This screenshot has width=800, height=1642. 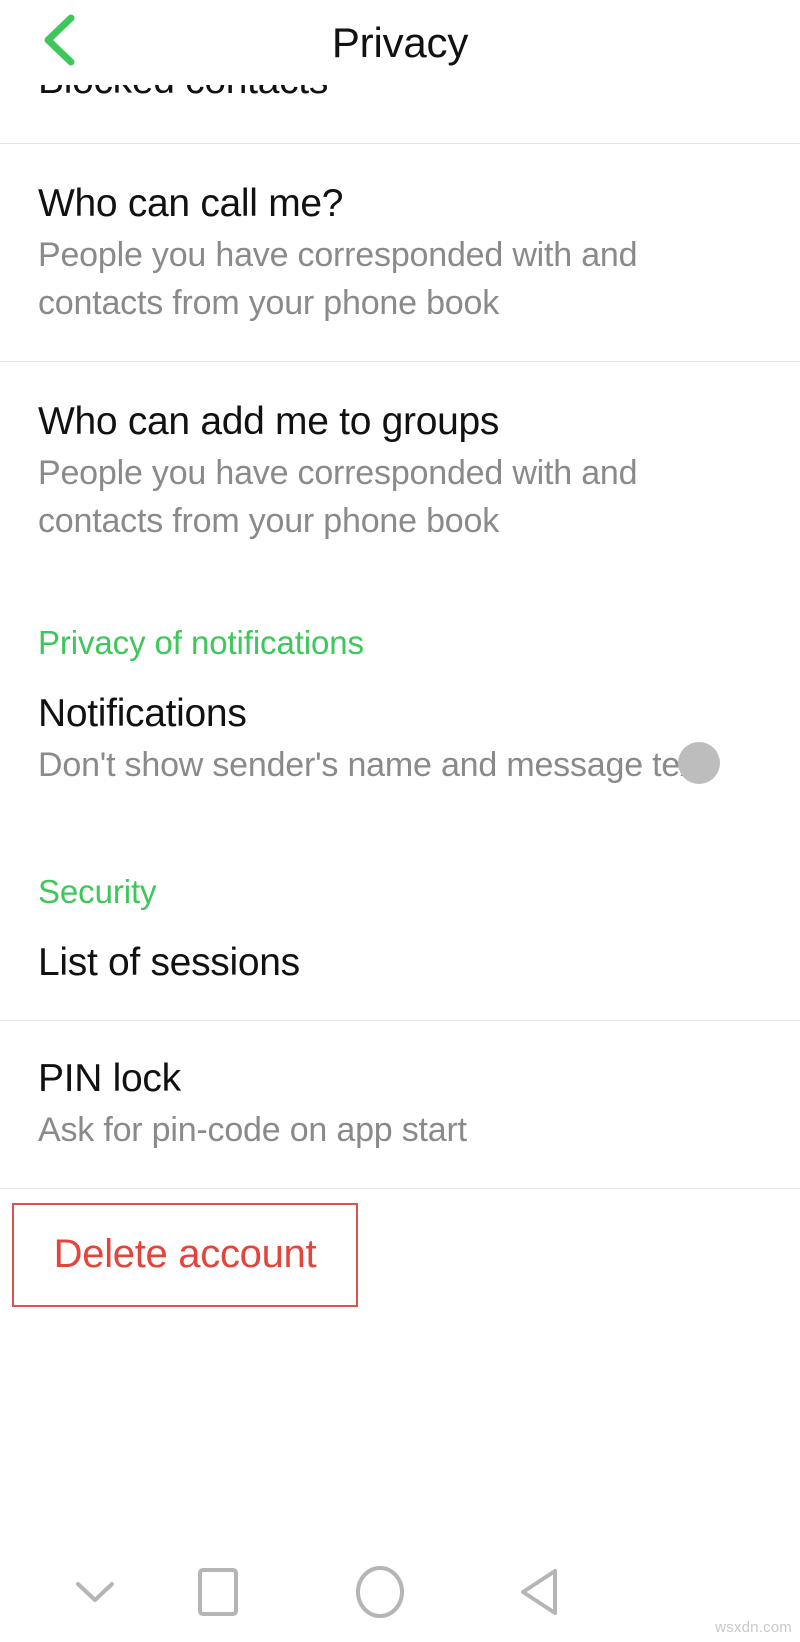 I want to click on list-item-pin-lock: PIN lock Ask for pin-code on app start, so click(x=400, y=1104).